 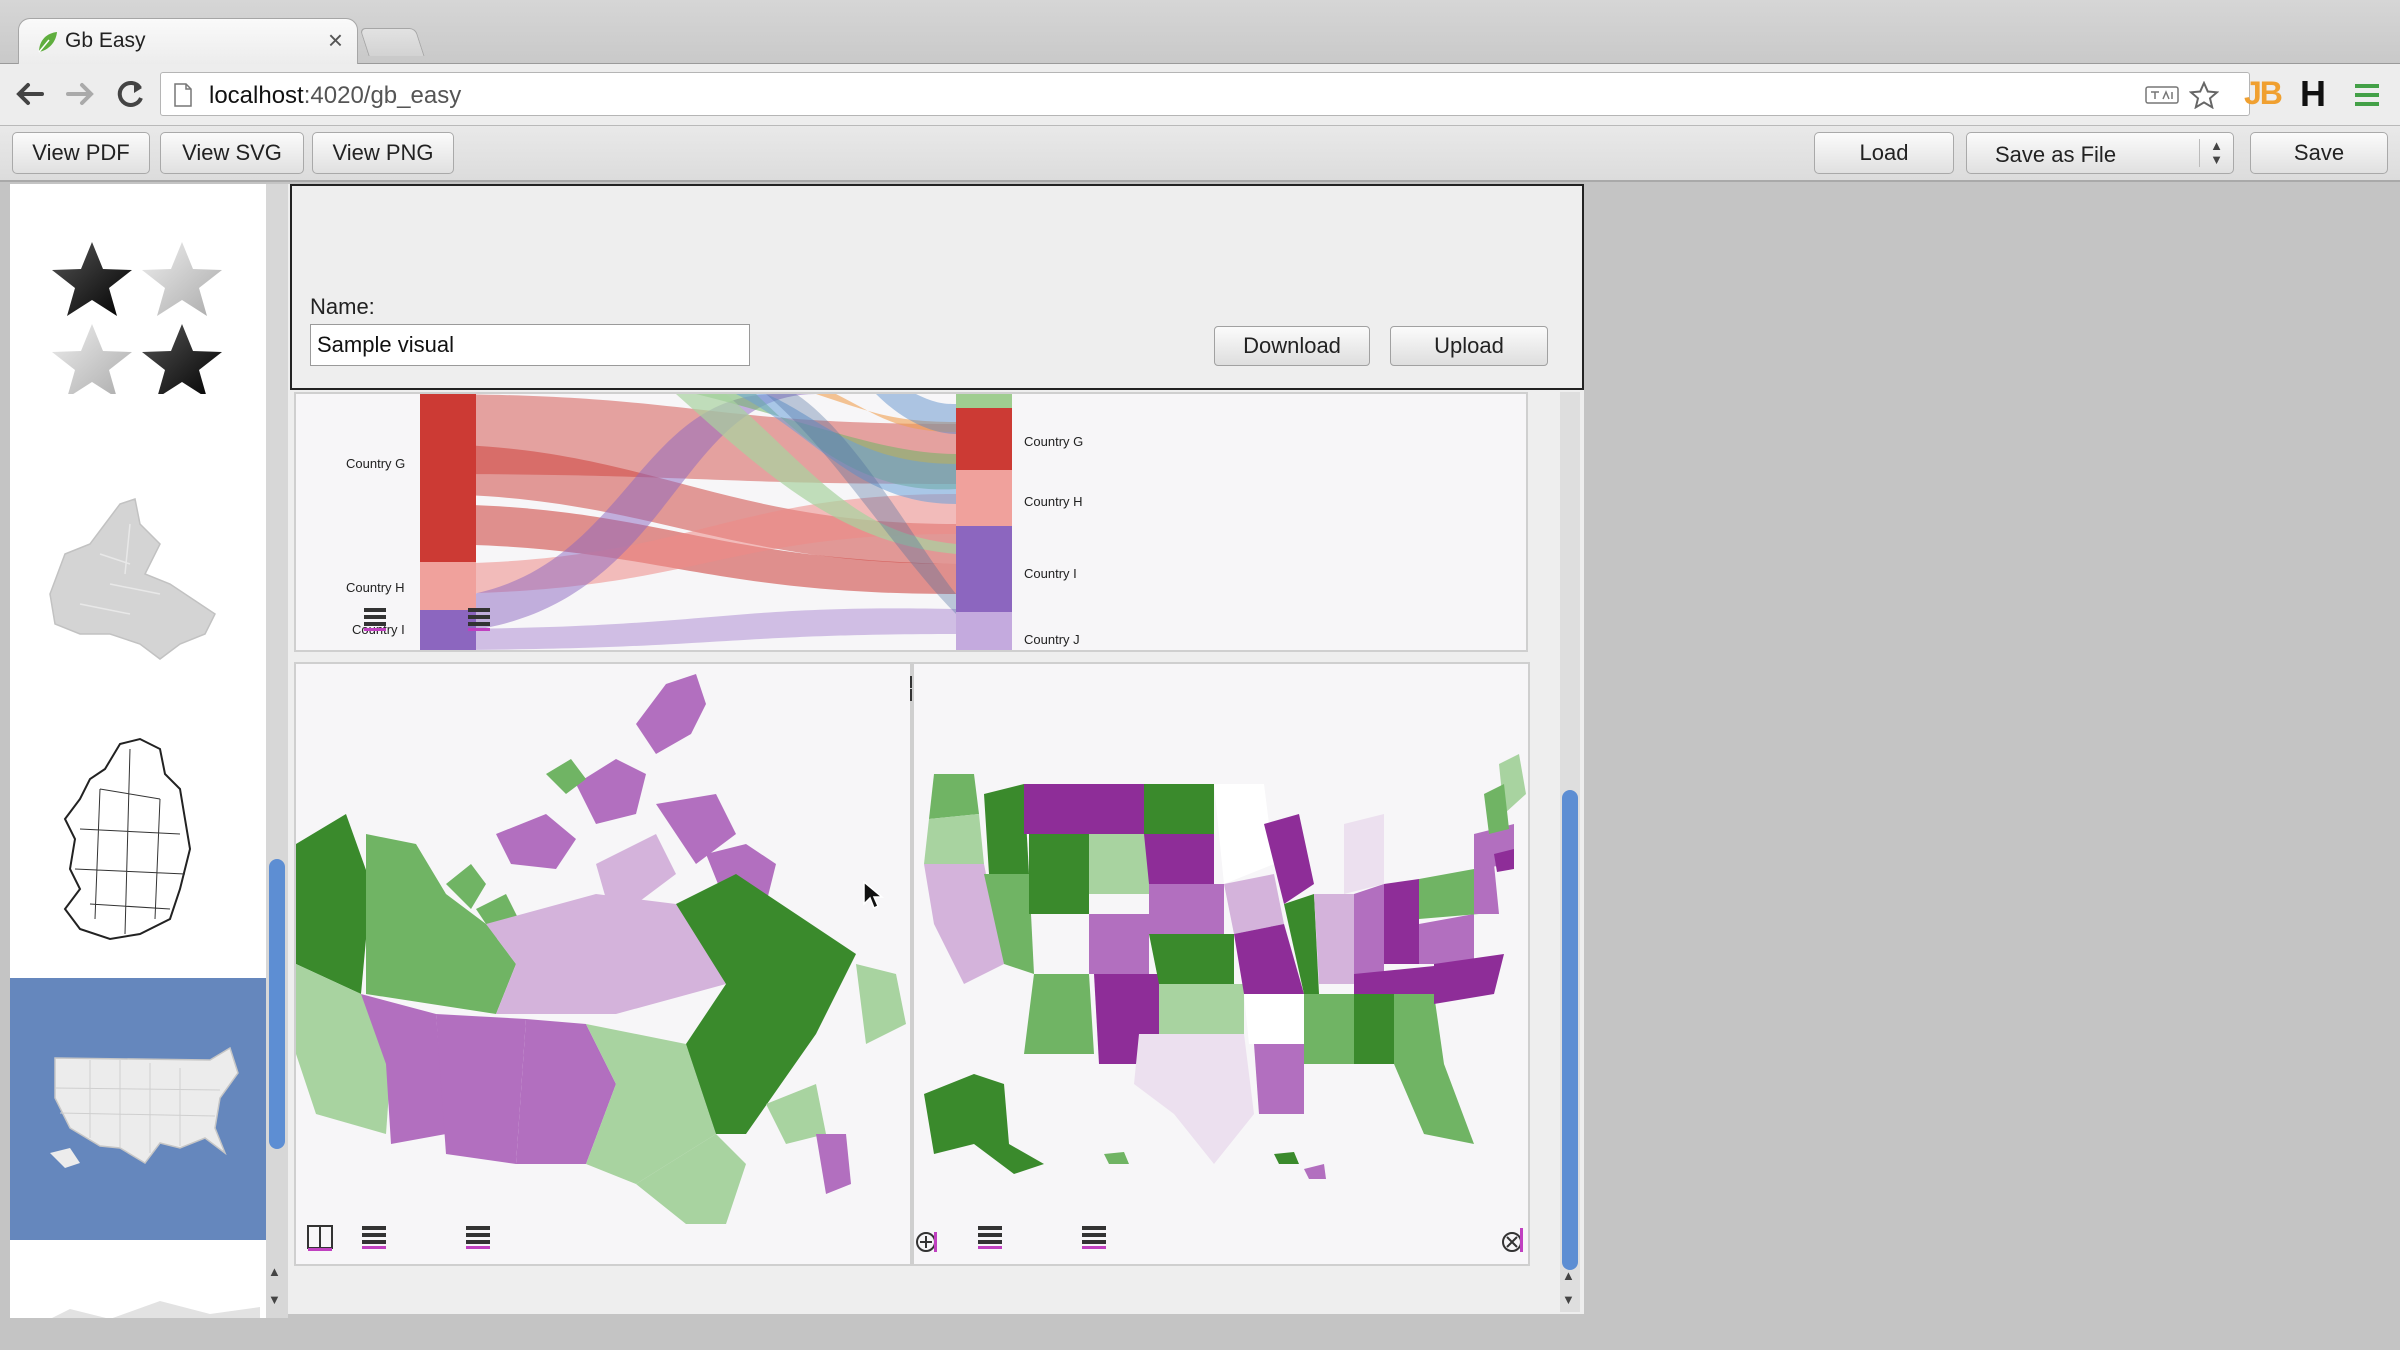 I want to click on jb-extension-icon: JB, so click(x=2263, y=93).